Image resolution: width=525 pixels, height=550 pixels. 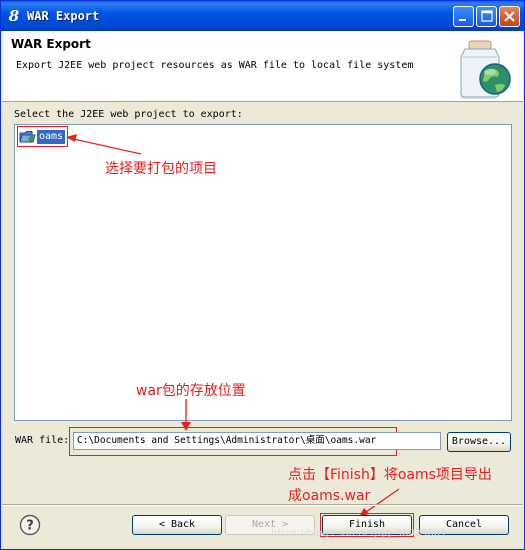 I want to click on window-title: WAR Export, so click(x=63, y=16).